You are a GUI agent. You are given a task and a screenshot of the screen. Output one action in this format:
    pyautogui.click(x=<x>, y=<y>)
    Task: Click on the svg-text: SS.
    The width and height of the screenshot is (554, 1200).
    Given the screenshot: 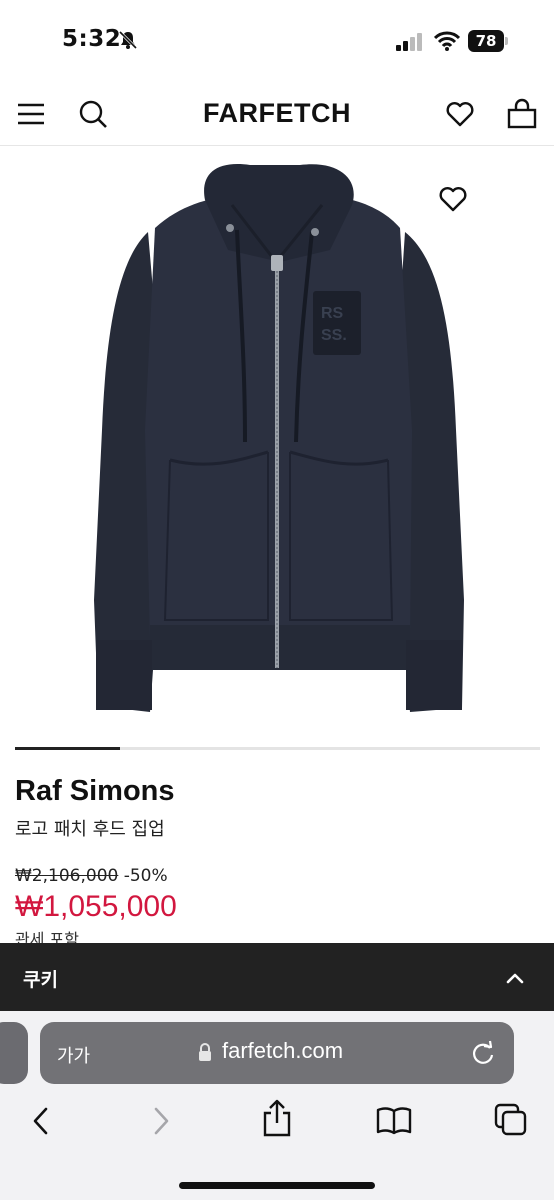 What is the action you would take?
    pyautogui.click(x=334, y=335)
    